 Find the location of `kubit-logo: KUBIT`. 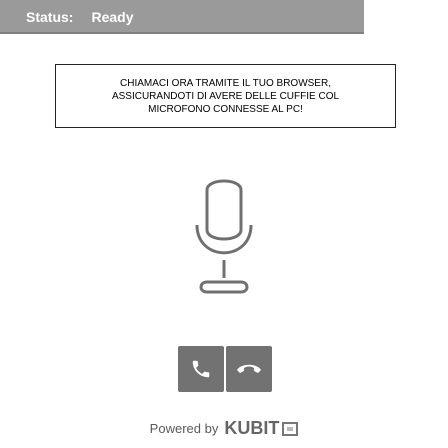

kubit-logo: KUBIT is located at coordinates (261, 428).